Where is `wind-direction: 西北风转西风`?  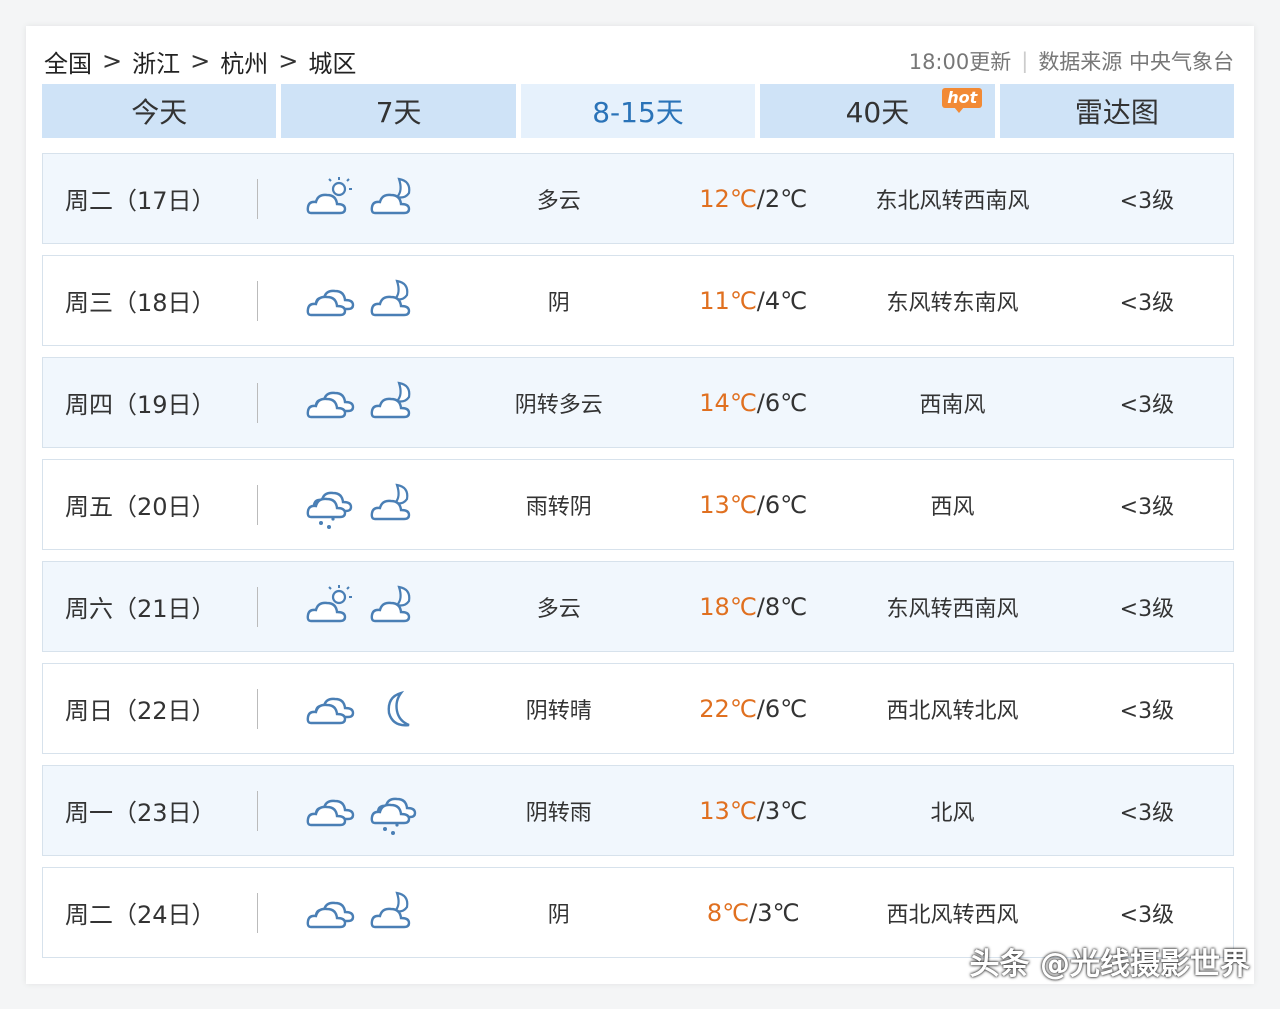 wind-direction: 西北风转西风 is located at coordinates (952, 915).